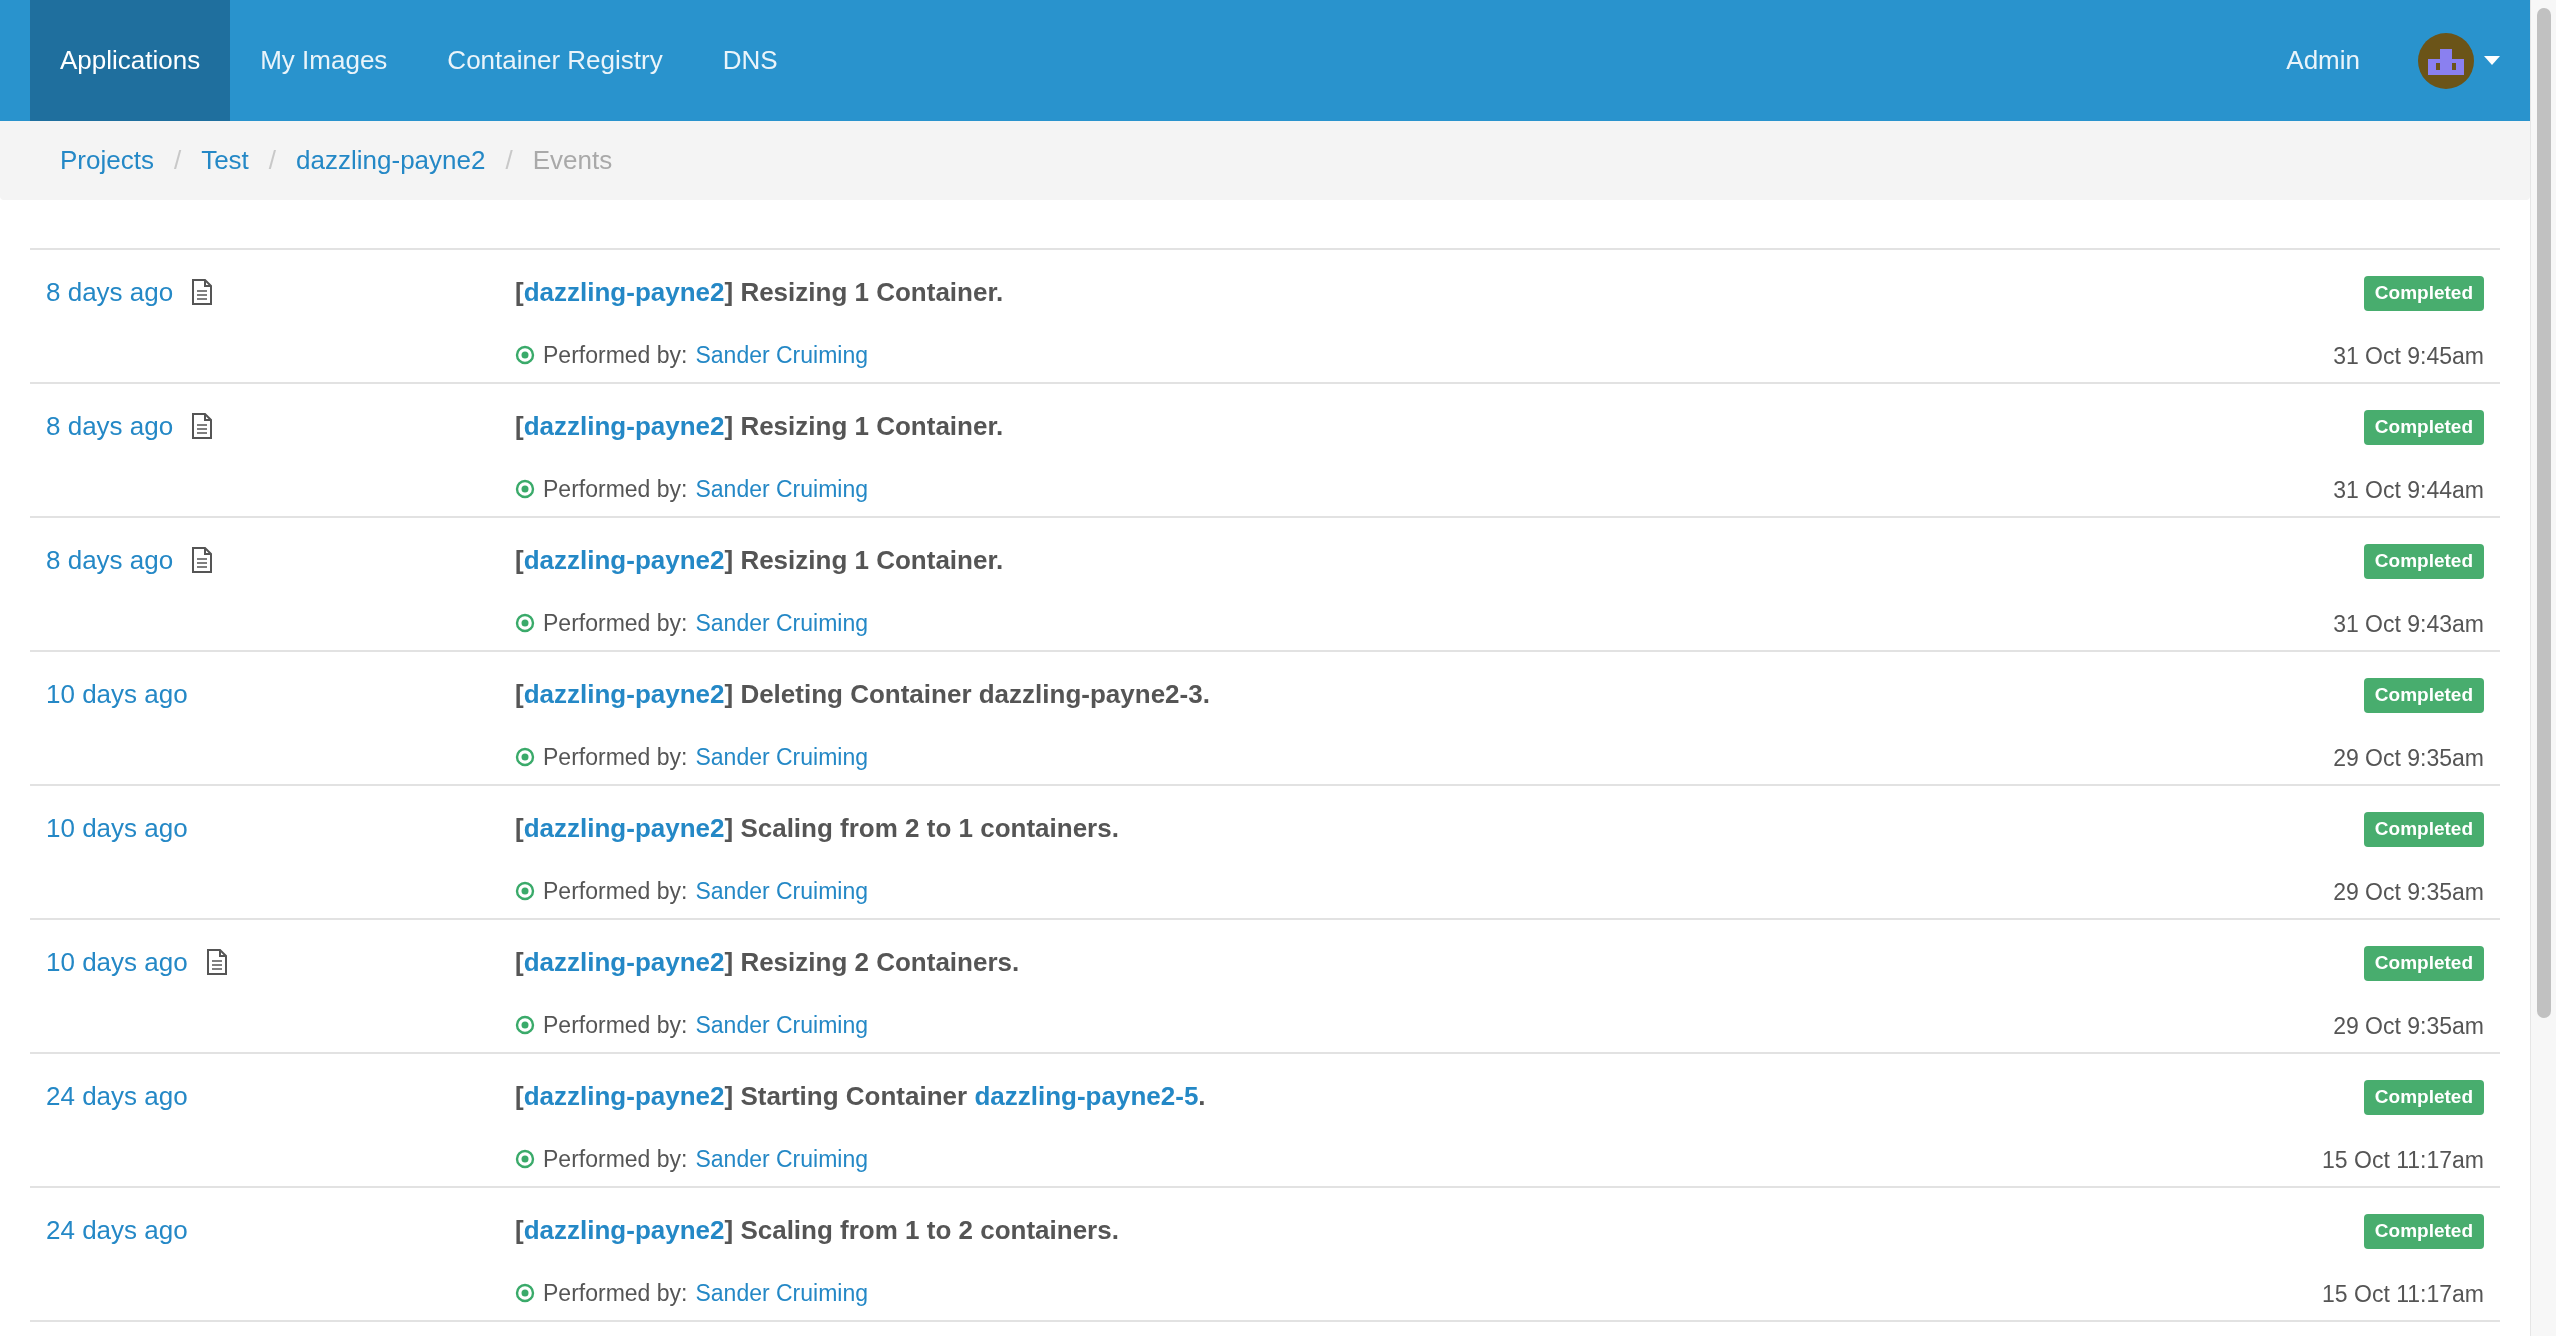 The image size is (2556, 1336). Describe the element at coordinates (750, 60) in the screenshot. I see `nav-tab: DNS` at that location.